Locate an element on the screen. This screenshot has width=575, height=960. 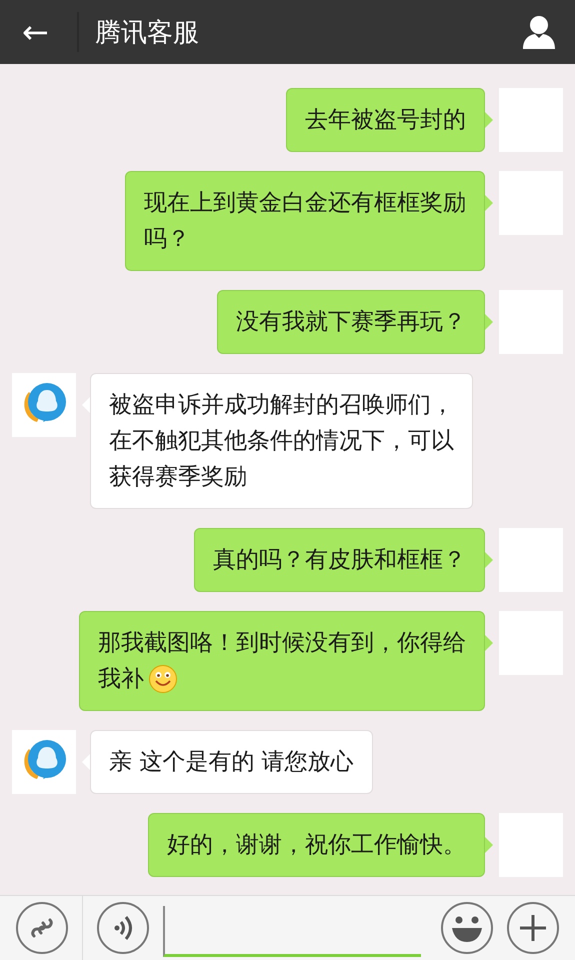
plus-button is located at coordinates (533, 928).